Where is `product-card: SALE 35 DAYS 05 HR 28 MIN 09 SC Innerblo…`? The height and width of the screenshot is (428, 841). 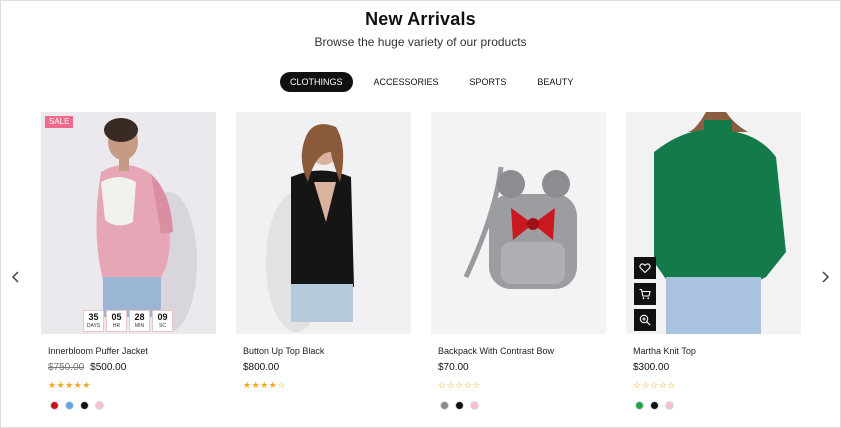
product-card: SALE 35 DAYS 05 HR 28 MIN 09 SC Innerblo… is located at coordinates (128, 261).